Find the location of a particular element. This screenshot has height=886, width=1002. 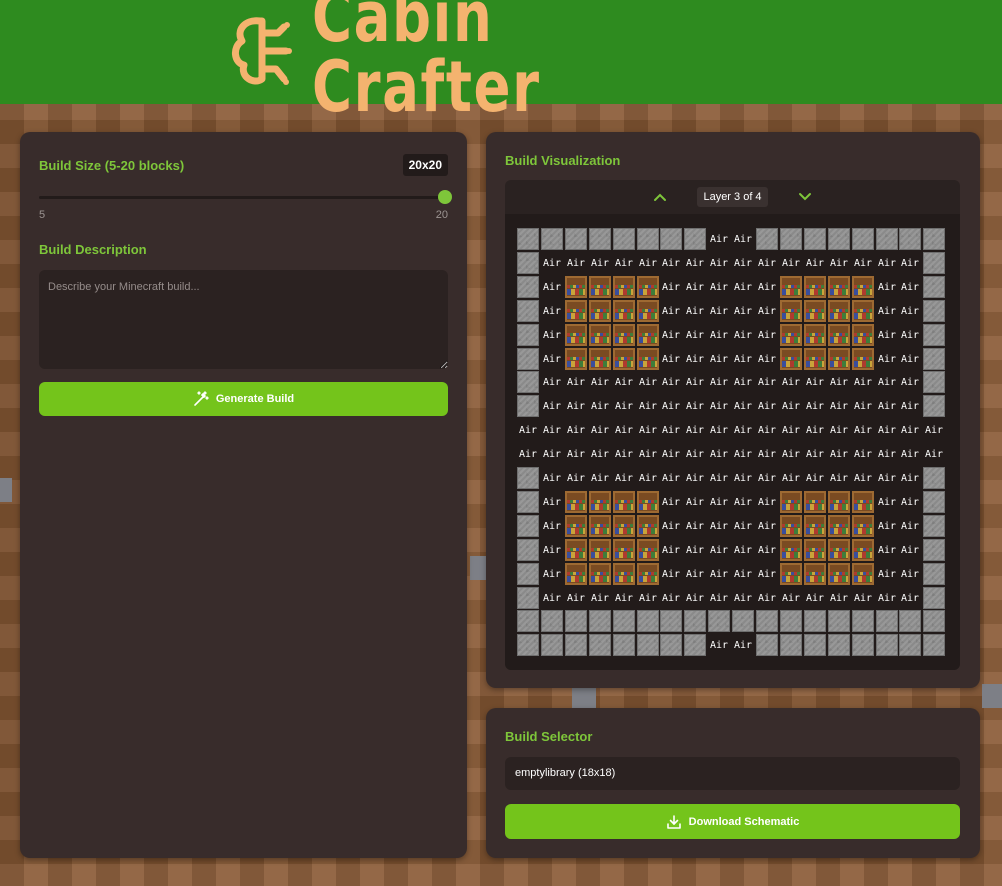

chevron-up-icon is located at coordinates (660, 197).